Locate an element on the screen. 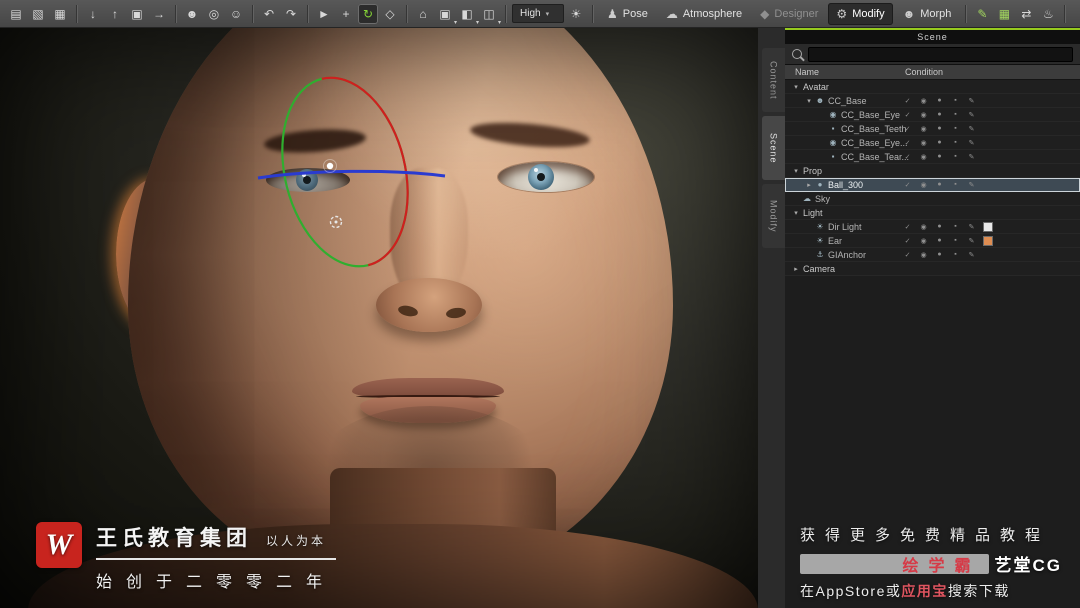  move-tool-icon: + is located at coordinates (346, 14).